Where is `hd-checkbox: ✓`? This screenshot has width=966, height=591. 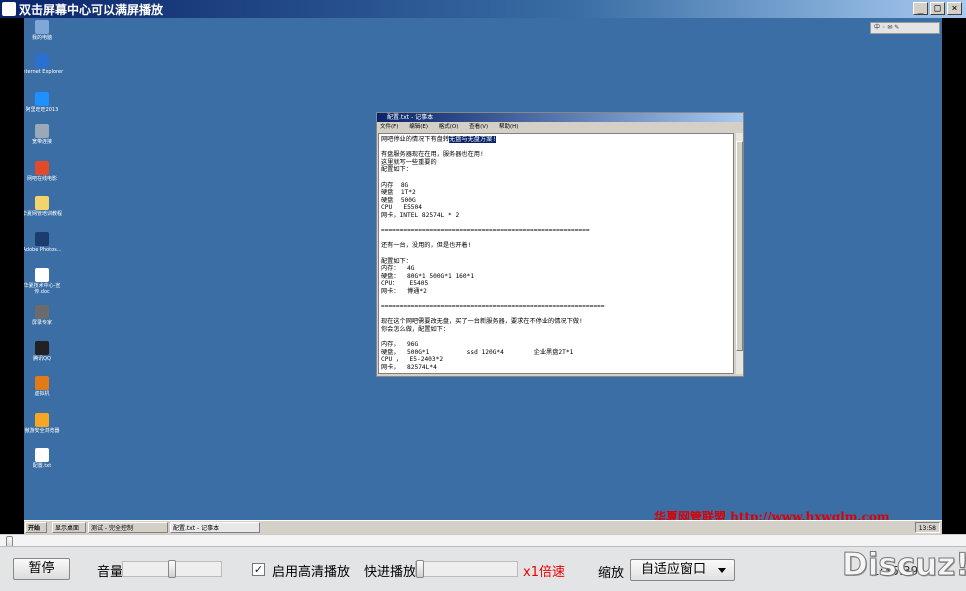
hd-checkbox: ✓ is located at coordinates (258, 569).